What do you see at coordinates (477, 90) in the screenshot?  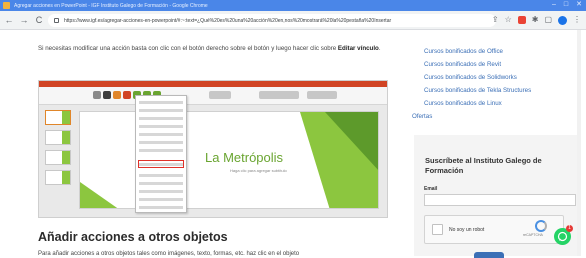 I see `sidebar-link-tekla: Cursos bonificados de Tekla Structures` at bounding box center [477, 90].